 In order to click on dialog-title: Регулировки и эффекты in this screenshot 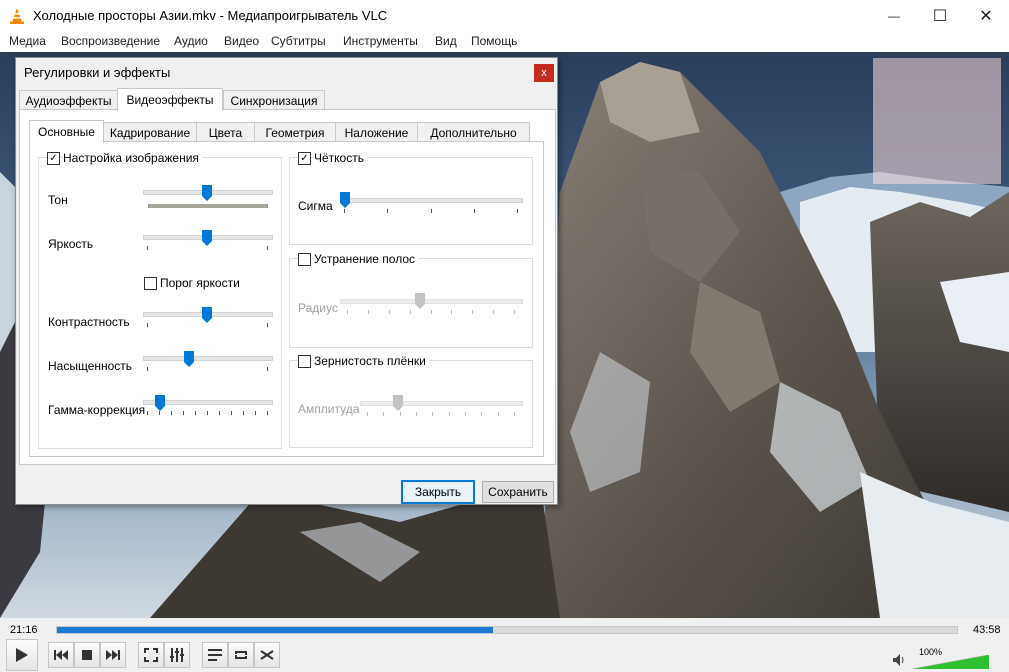, I will do `click(97, 72)`.